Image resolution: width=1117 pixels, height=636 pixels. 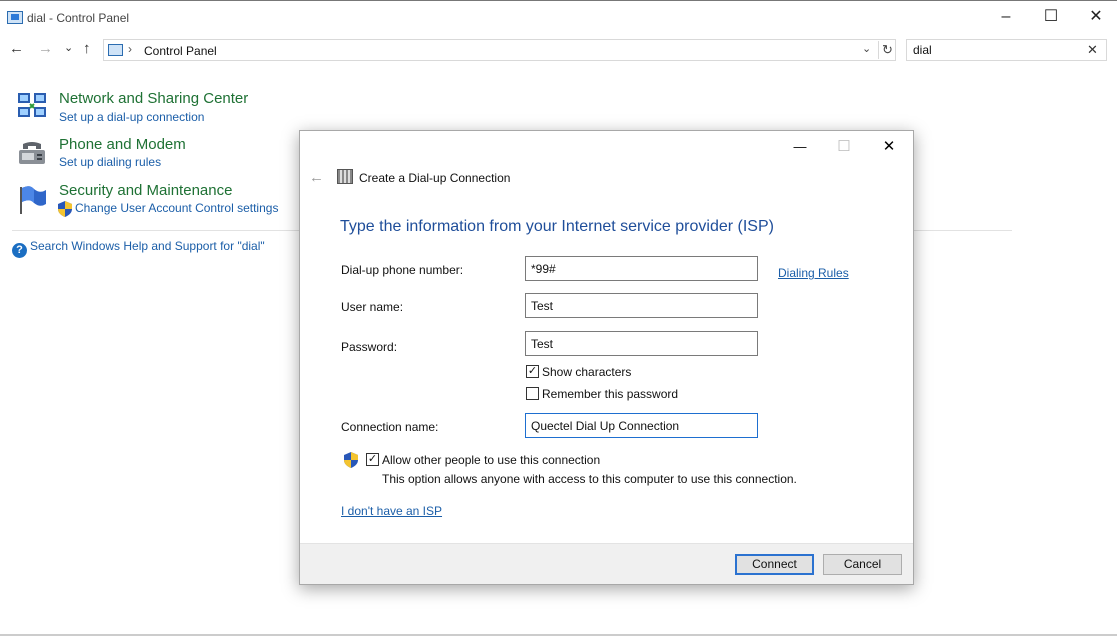 I want to click on dialog-close-button: ✕, so click(x=889, y=148).